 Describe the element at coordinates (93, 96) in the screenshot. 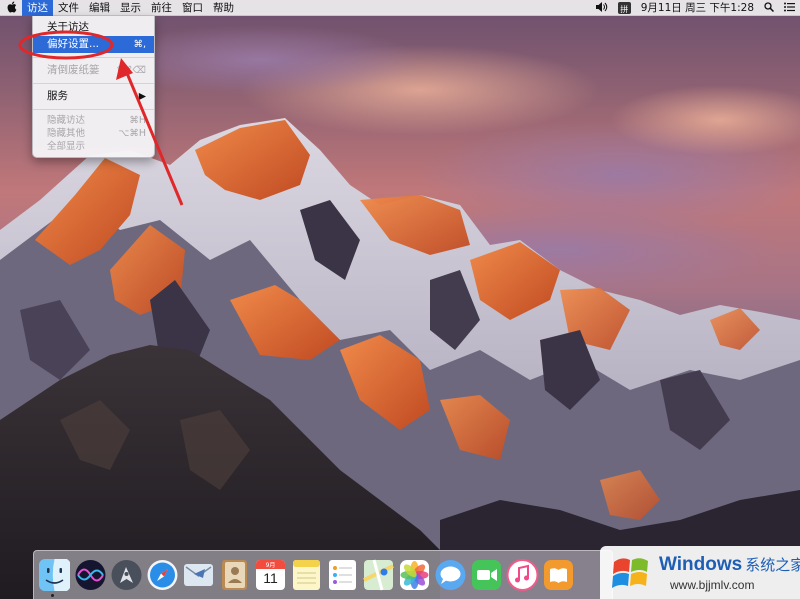

I see `menu-item-services: 服务 ▶` at that location.